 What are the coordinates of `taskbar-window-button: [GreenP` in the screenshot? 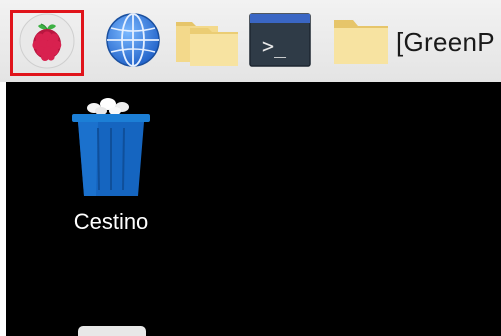 It's located at (416, 42).